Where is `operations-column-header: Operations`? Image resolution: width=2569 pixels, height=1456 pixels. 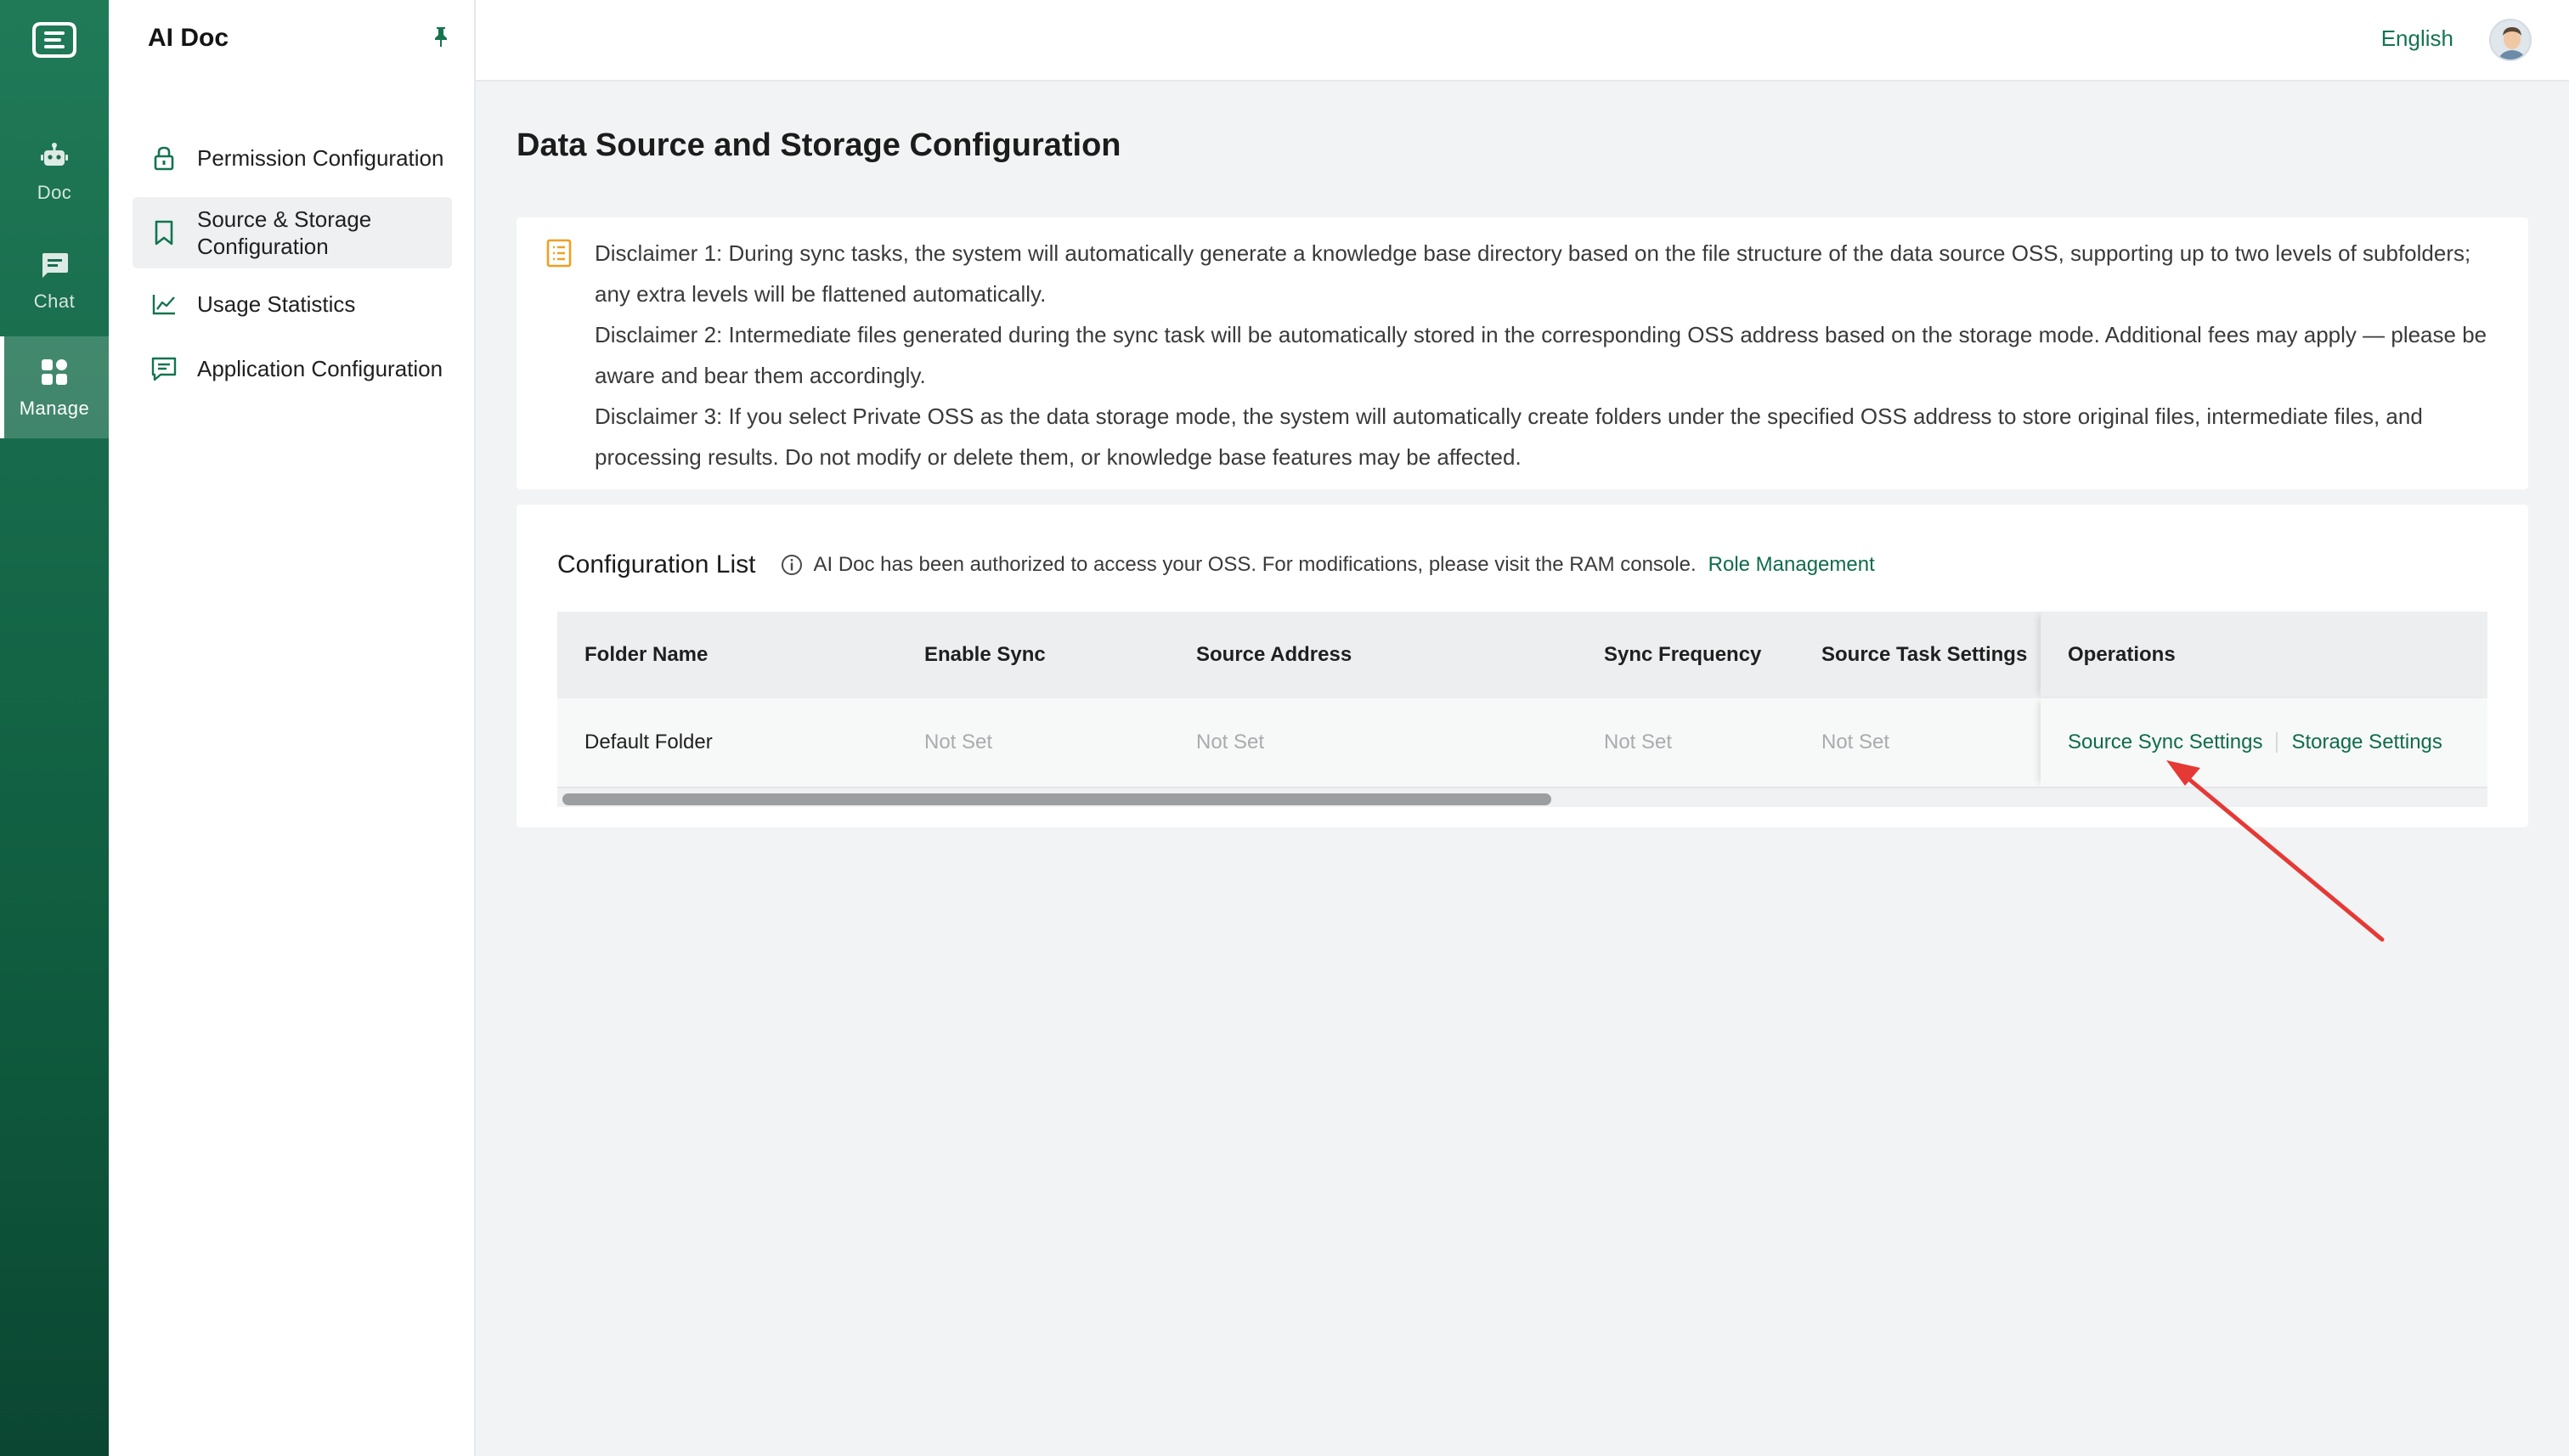
operations-column-header: Operations is located at coordinates (2264, 655).